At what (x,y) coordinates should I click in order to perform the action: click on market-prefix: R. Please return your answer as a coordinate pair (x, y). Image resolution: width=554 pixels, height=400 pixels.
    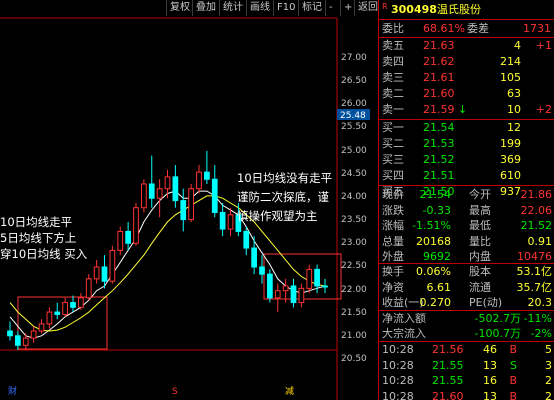
    Looking at the image, I should click on (385, 6).